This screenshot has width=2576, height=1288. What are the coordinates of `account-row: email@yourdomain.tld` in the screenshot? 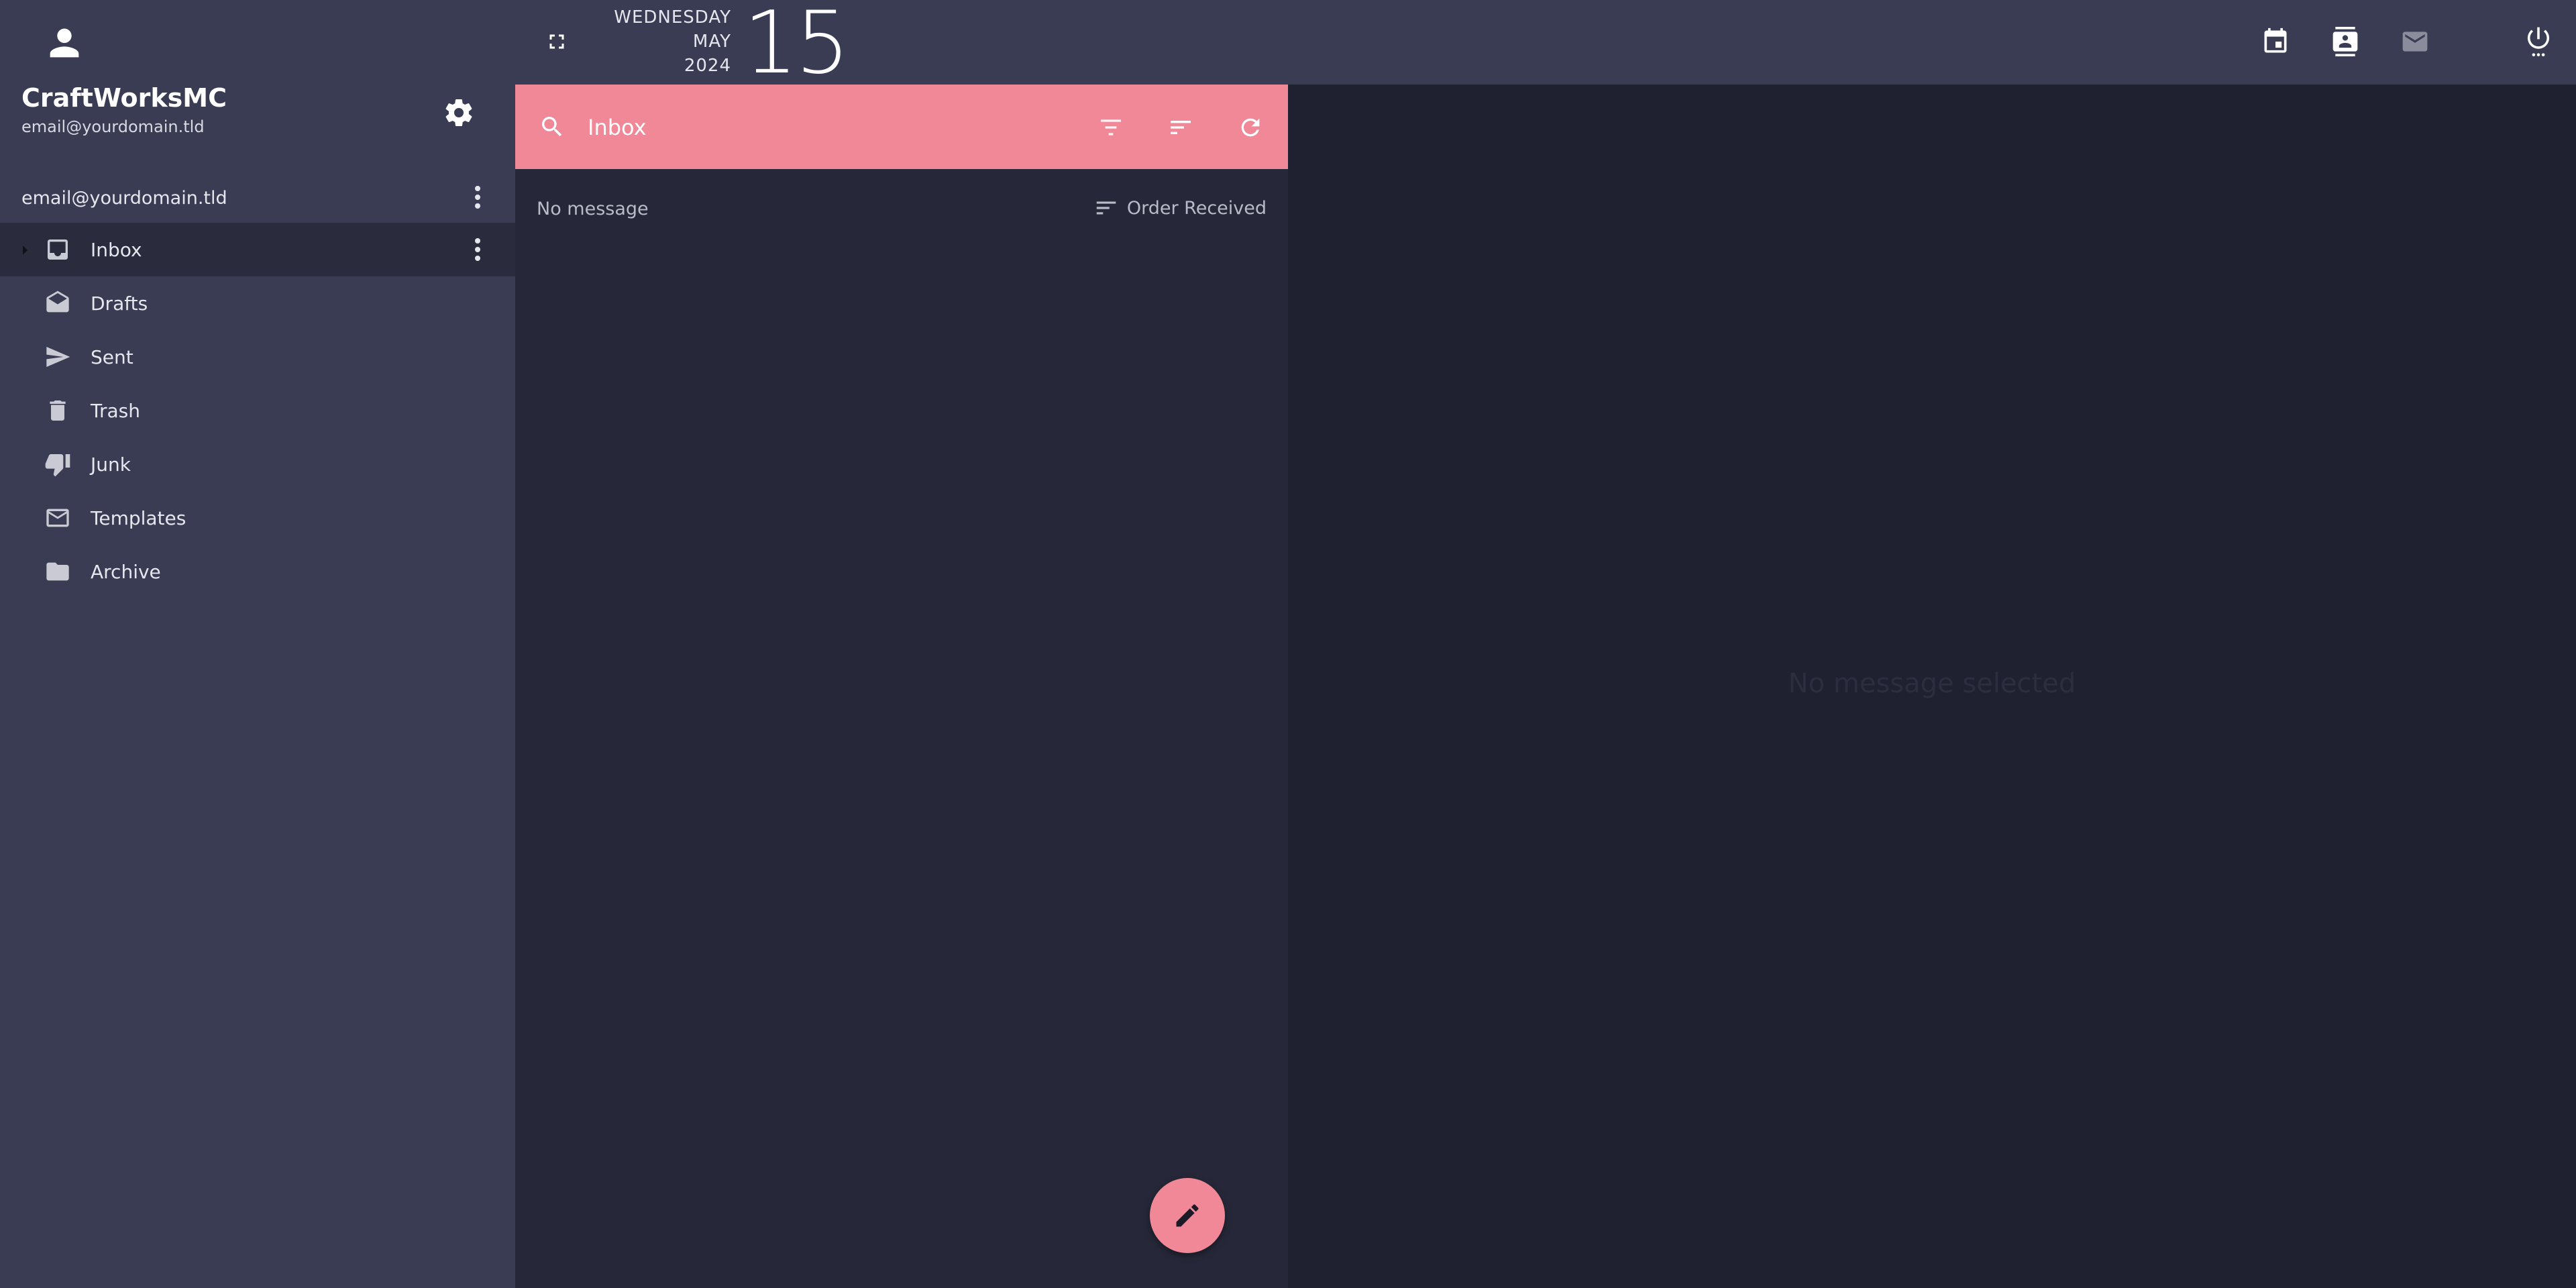 It's located at (257, 197).